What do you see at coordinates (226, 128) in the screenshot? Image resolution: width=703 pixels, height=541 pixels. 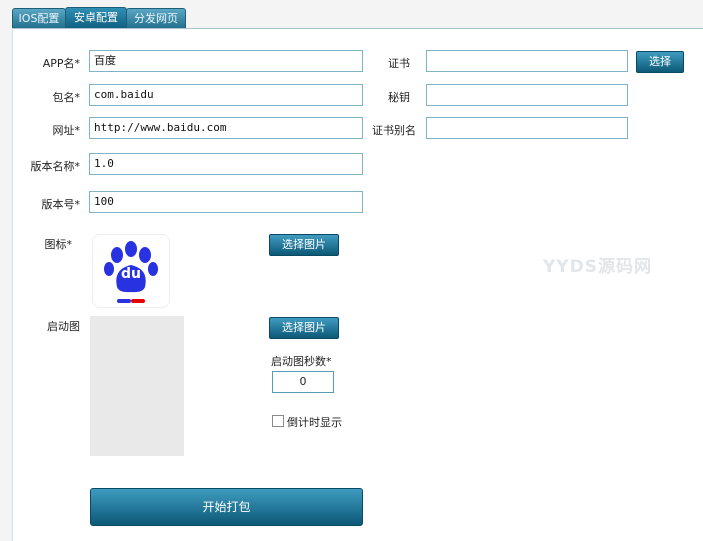 I see `url-input: http://www.baidu.com` at bounding box center [226, 128].